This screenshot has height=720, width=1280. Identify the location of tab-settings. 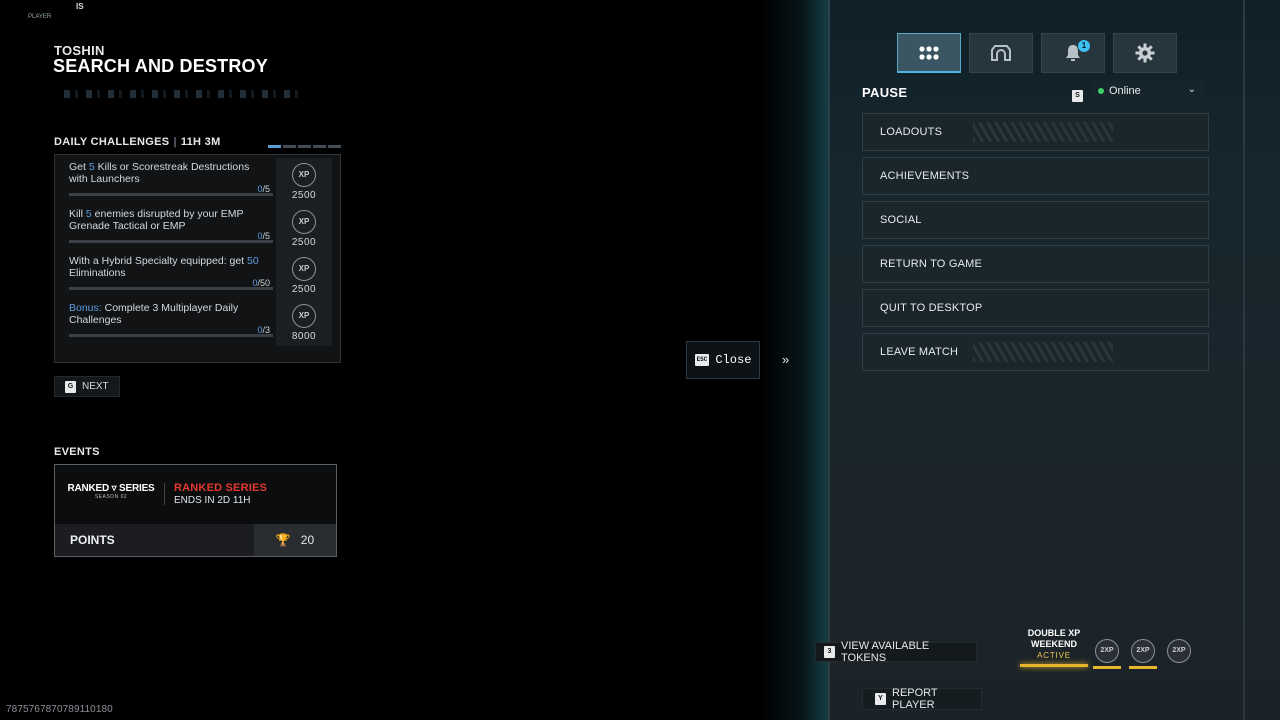
(1145, 53).